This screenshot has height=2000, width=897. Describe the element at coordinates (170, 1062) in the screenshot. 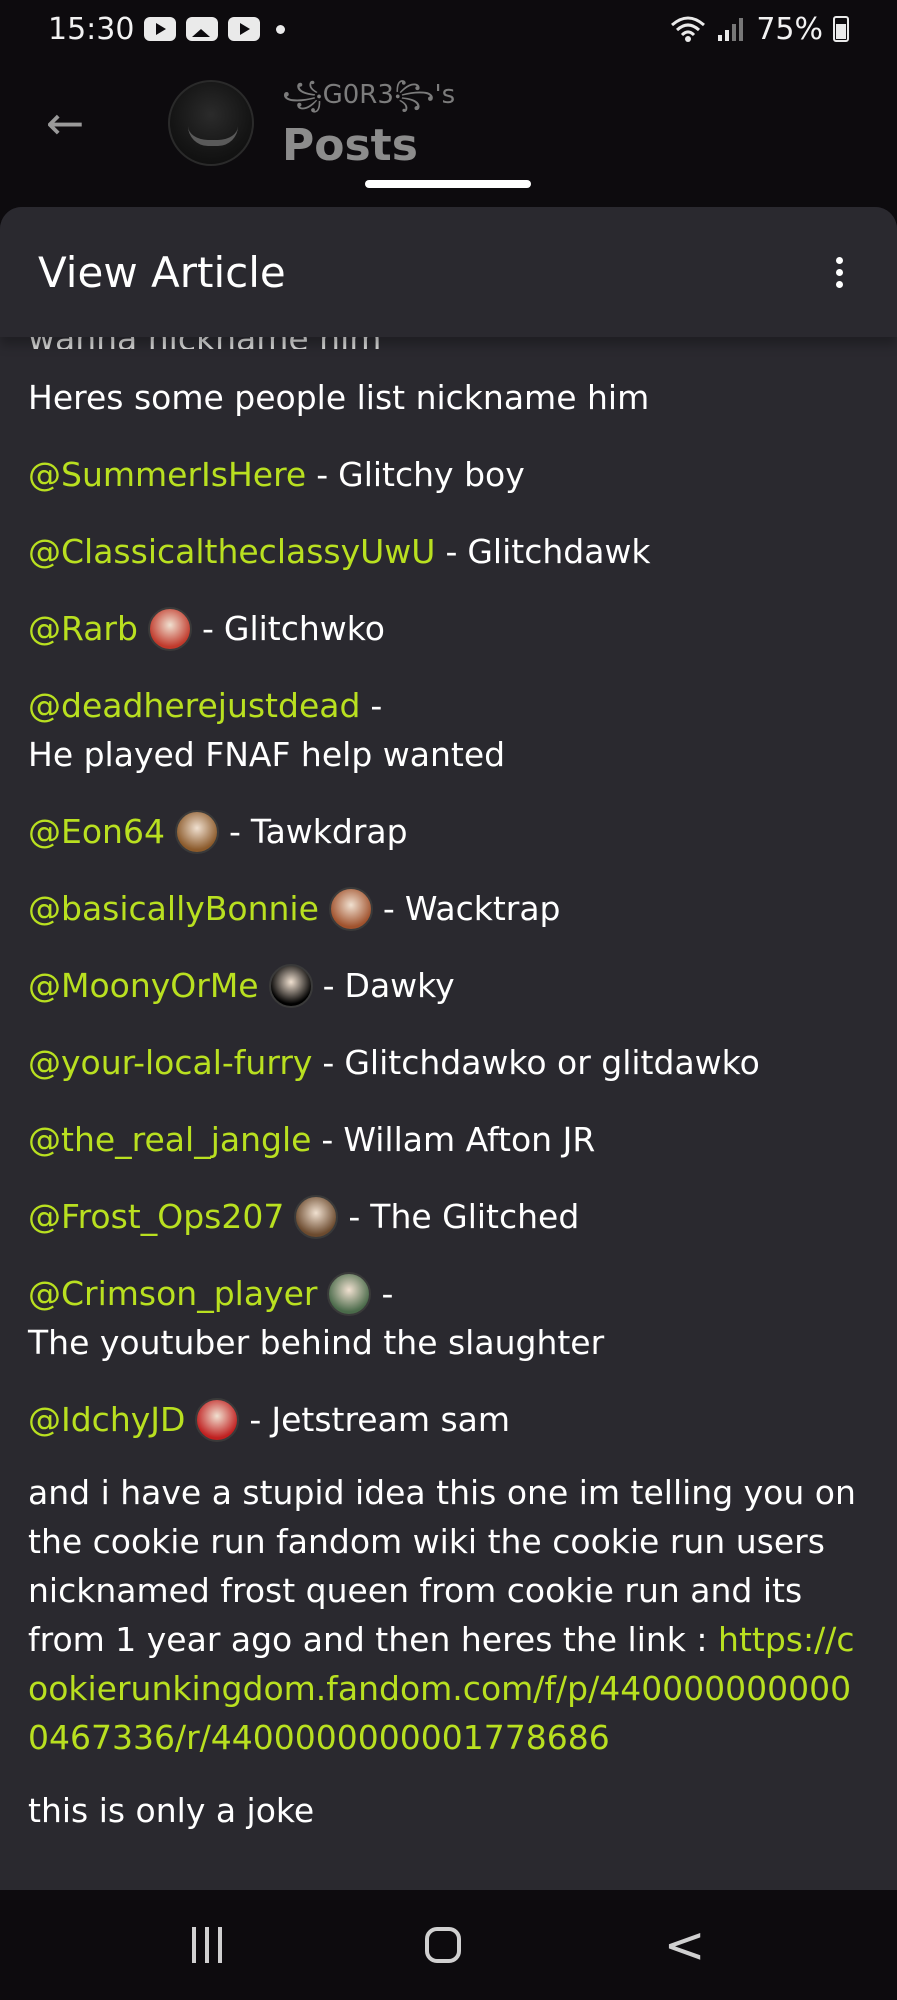

I see `user-mention: @your-local-furry` at that location.